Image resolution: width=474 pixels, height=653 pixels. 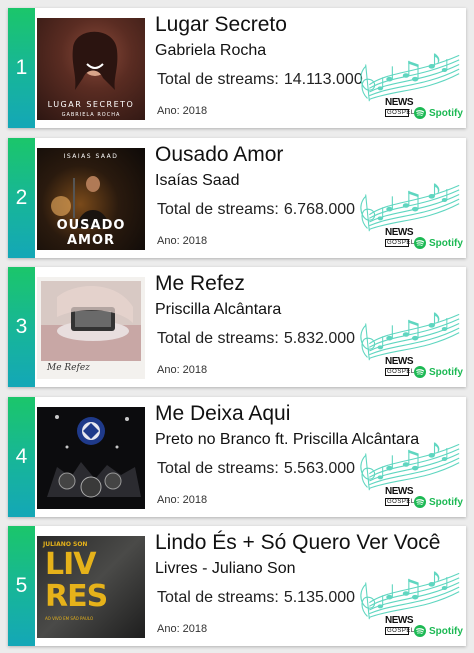 I want to click on album-cover-me-deixa-aqui, so click(x=91, y=458).